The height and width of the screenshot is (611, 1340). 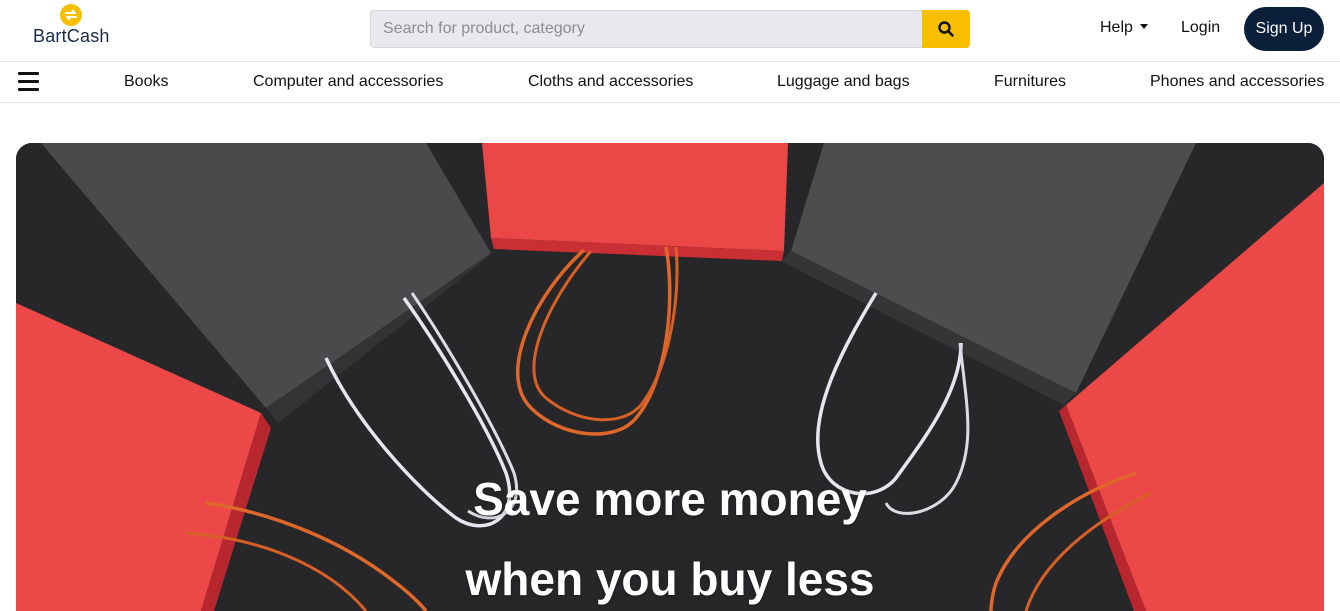 I want to click on hero-headline-line-2: when you buy less, so click(x=670, y=579).